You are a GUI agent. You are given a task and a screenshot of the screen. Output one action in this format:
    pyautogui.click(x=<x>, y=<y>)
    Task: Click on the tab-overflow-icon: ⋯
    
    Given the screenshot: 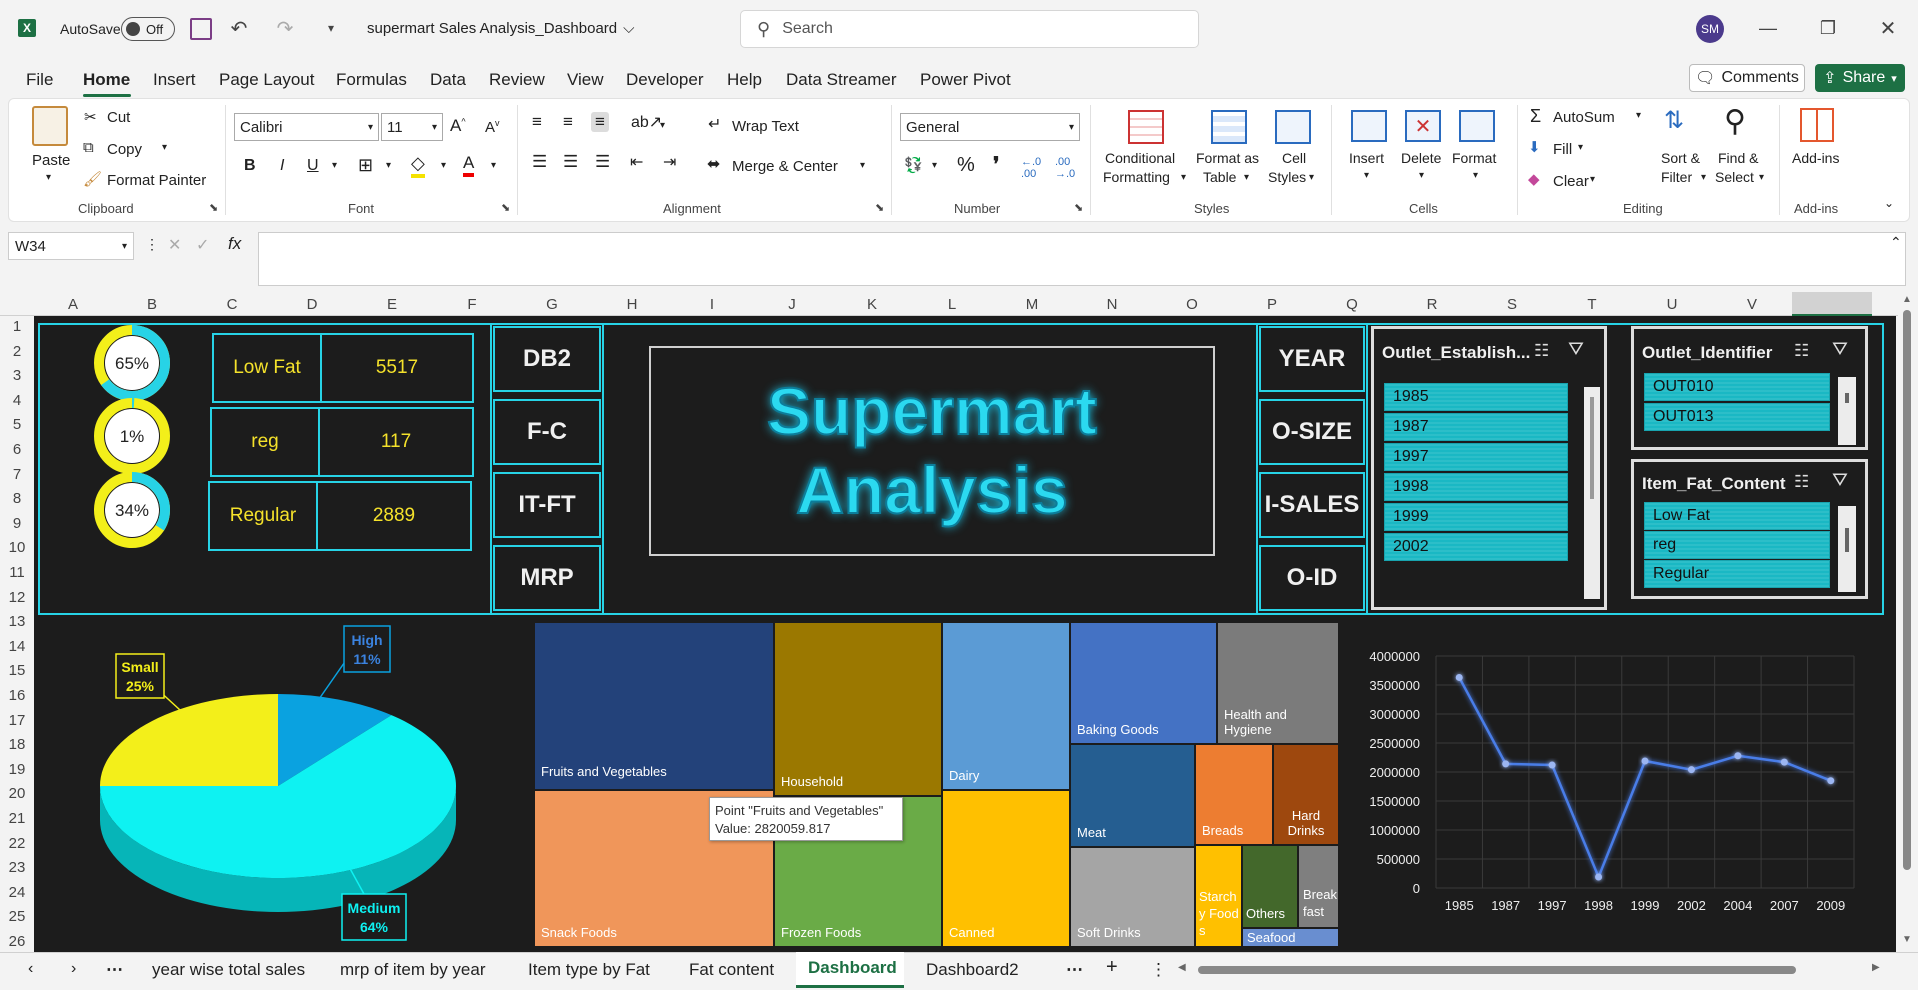 What is the action you would take?
    pyautogui.click(x=1074, y=970)
    